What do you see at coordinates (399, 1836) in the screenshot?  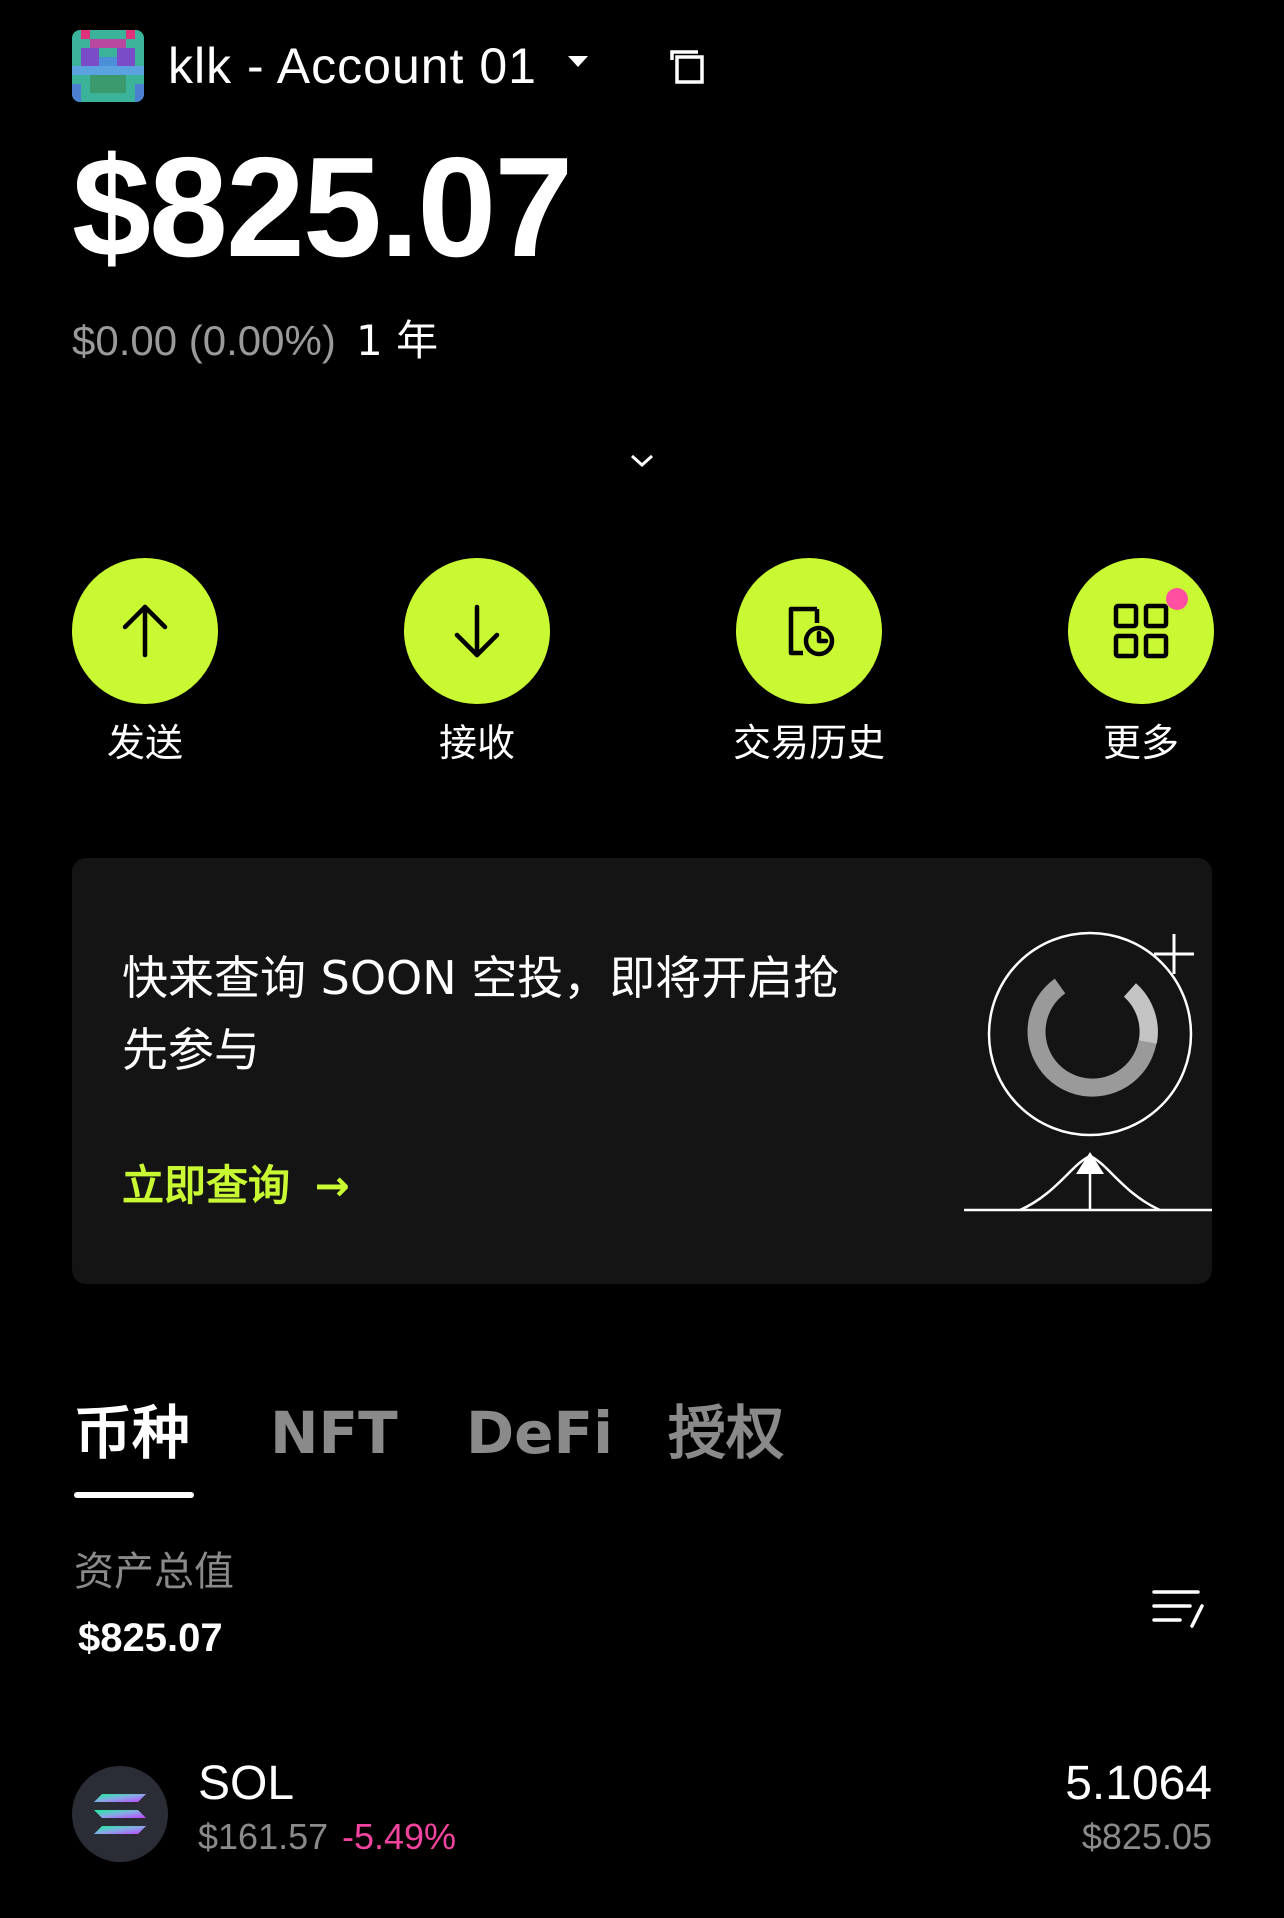 I see `token-change: -5.49%` at bounding box center [399, 1836].